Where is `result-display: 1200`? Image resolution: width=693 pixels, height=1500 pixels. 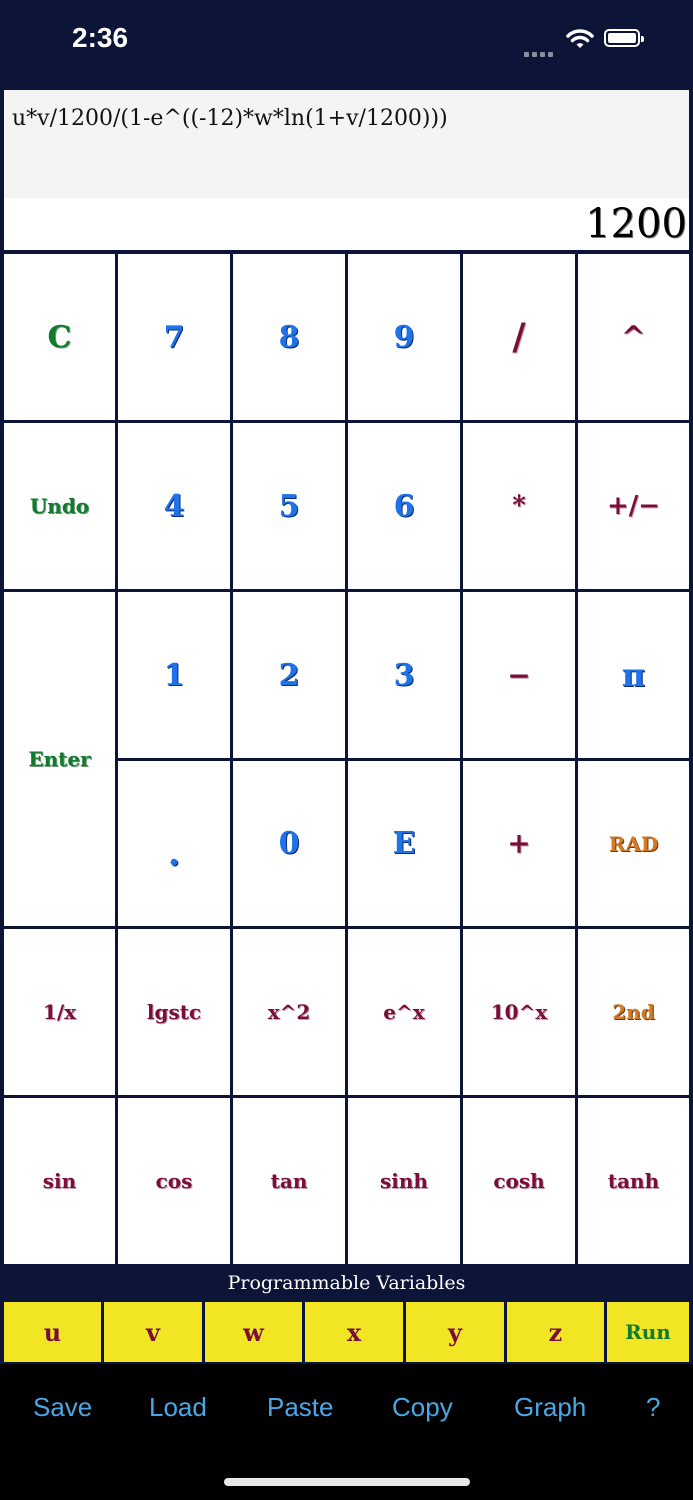
result-display: 1200 is located at coordinates (346, 224).